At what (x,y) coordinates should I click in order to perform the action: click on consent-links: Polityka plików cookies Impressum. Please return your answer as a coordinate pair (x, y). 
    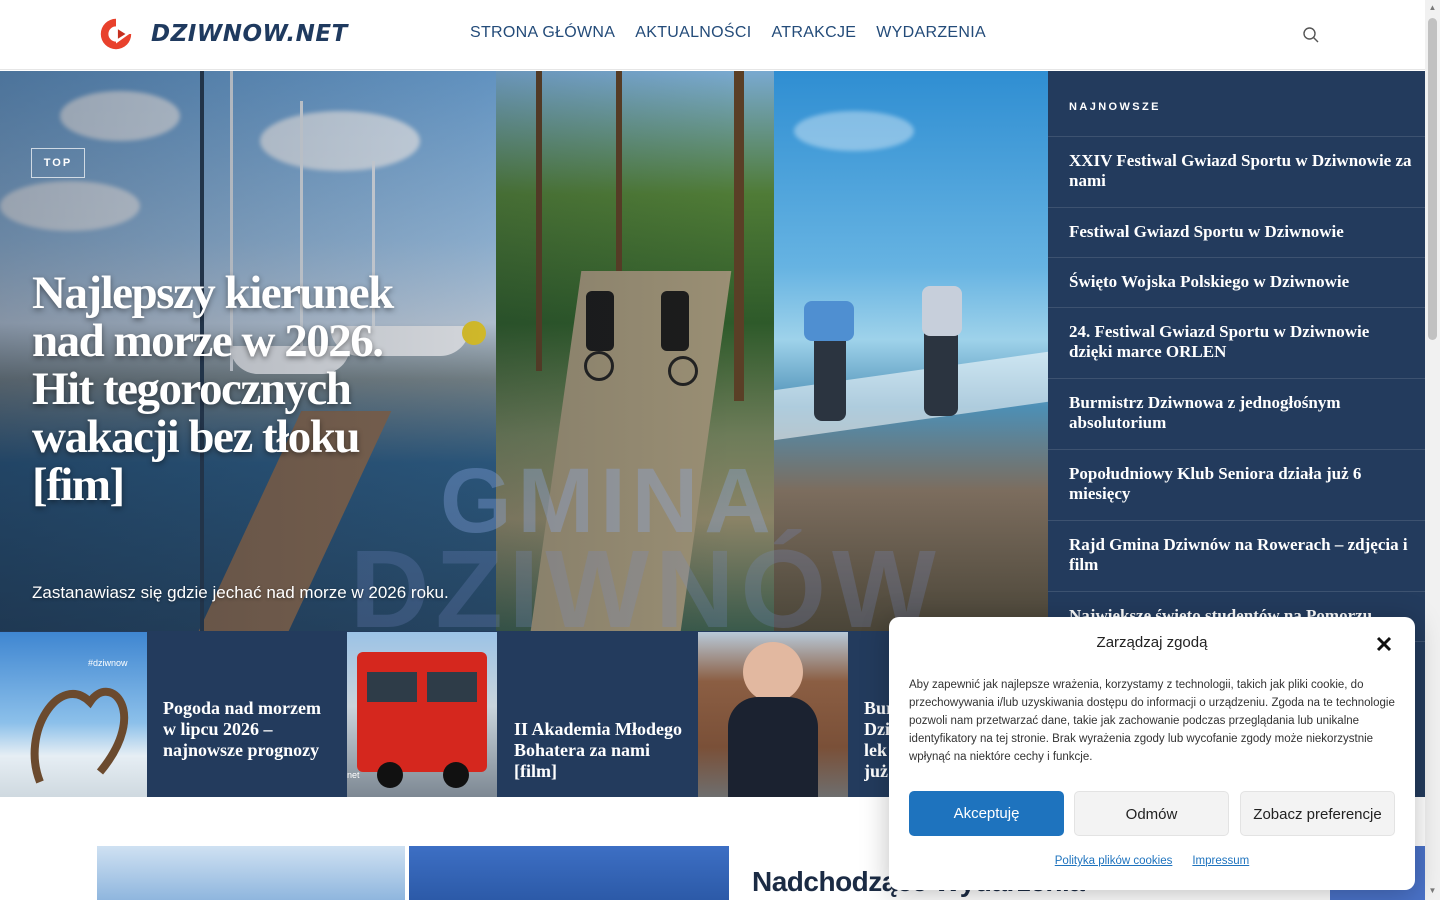
    Looking at the image, I should click on (1152, 861).